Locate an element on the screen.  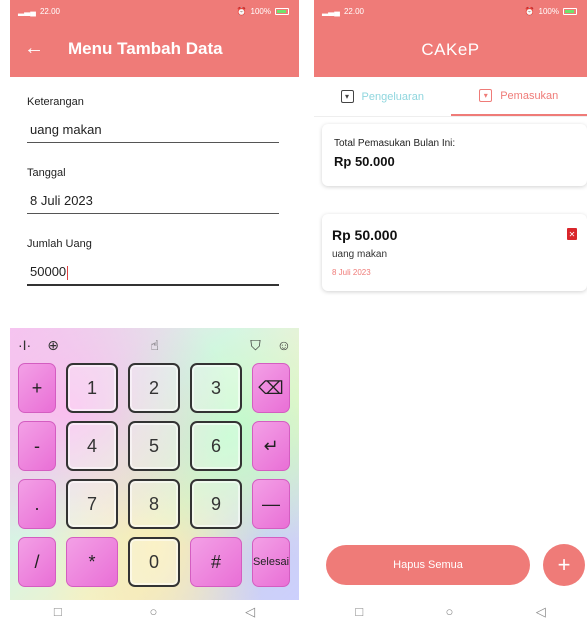
keyboard-toolbar: ·I· ⊕ ☝ ⛉ ☺ is located at coordinates (154, 345).